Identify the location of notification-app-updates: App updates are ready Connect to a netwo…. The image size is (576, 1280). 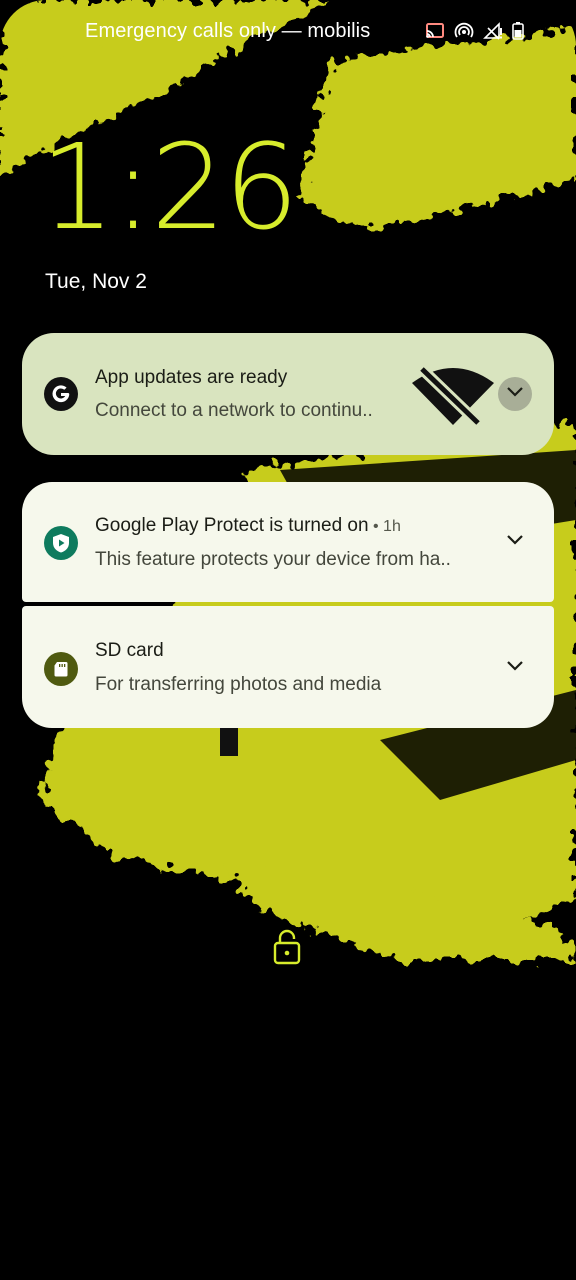
(288, 394).